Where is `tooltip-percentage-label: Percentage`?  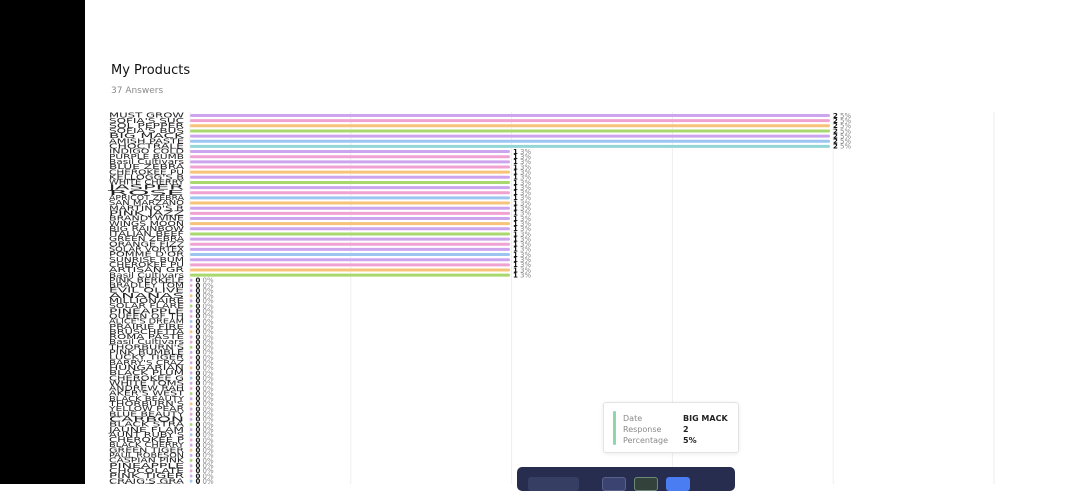
tooltip-percentage-label: Percentage is located at coordinates (646, 440).